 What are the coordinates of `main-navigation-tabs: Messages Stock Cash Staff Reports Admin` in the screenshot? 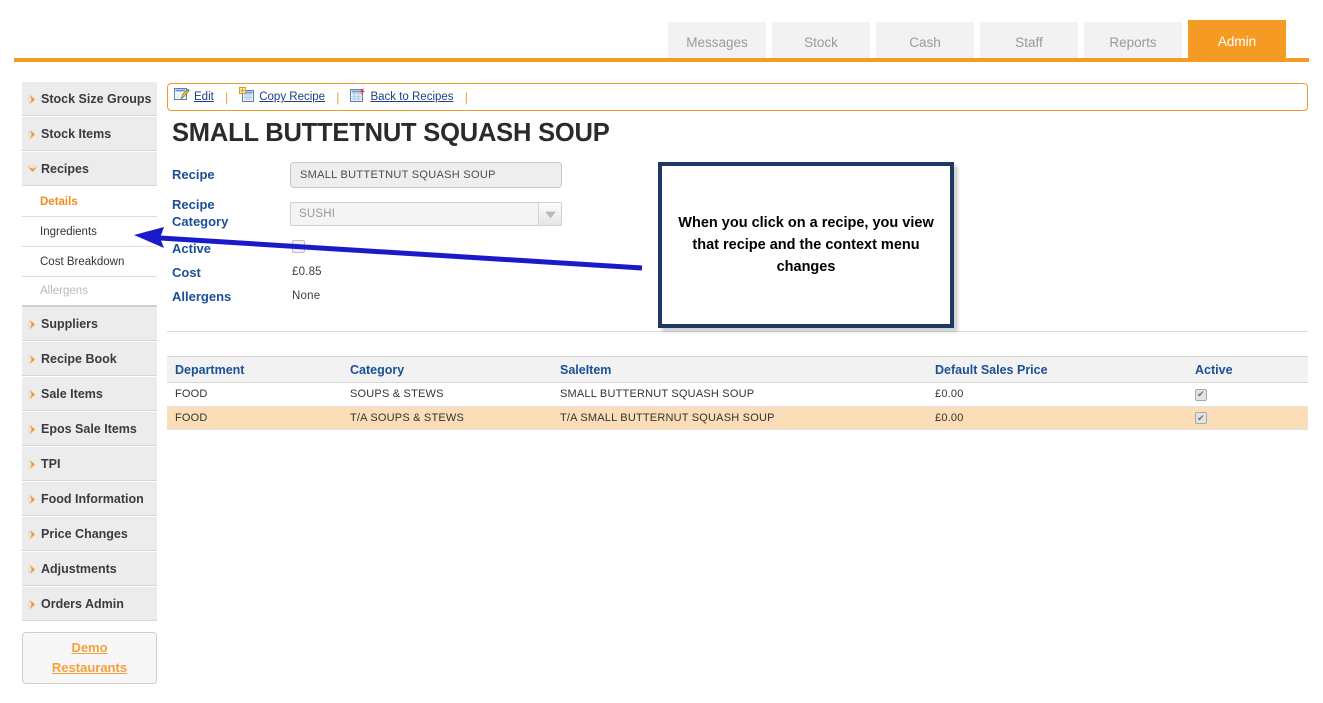 It's located at (977, 41).